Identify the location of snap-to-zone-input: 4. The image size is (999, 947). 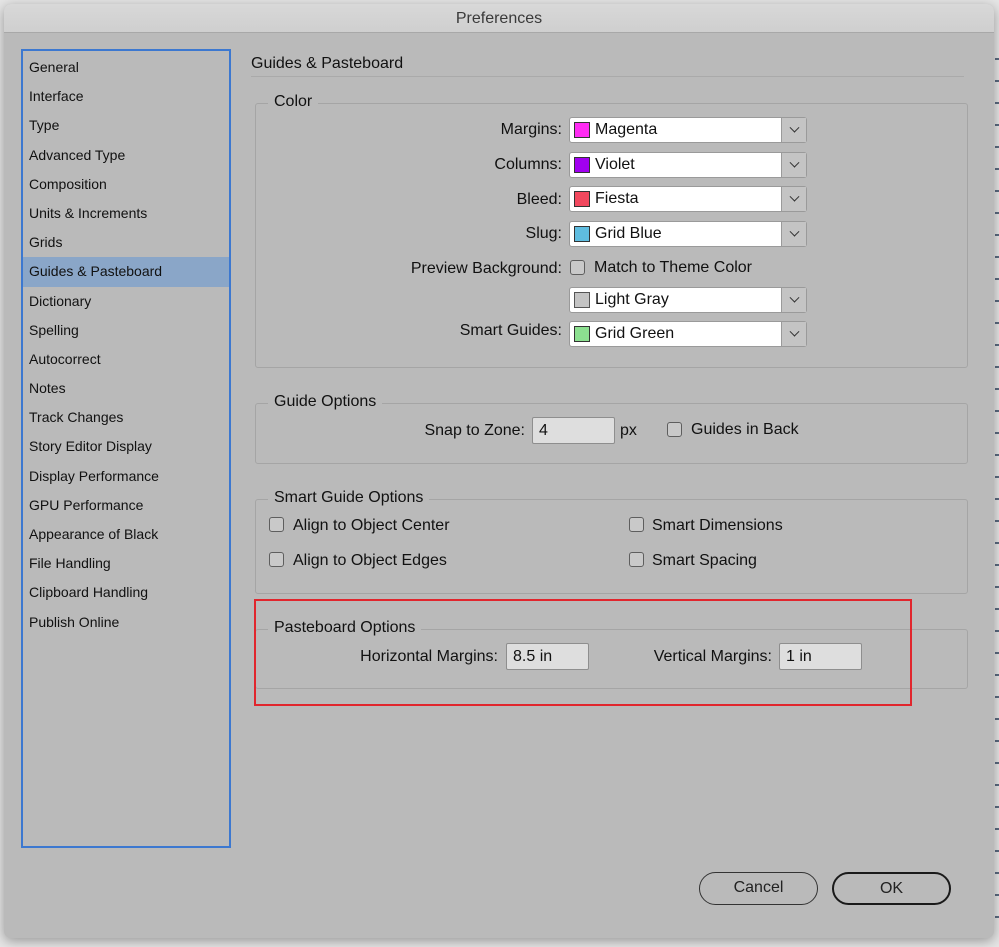
(573, 430).